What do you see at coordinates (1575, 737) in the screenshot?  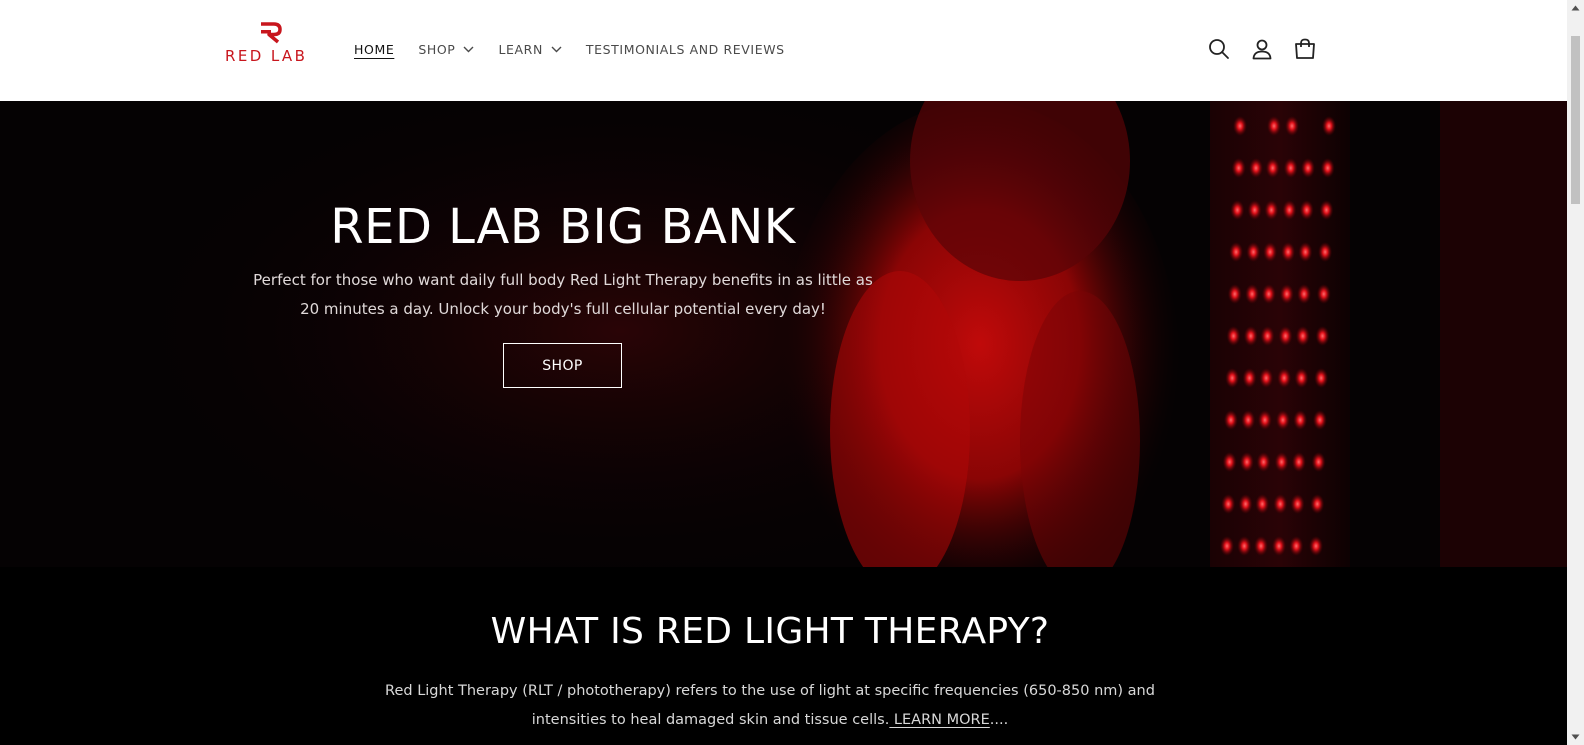 I see `scroll-down-arrow-icon` at bounding box center [1575, 737].